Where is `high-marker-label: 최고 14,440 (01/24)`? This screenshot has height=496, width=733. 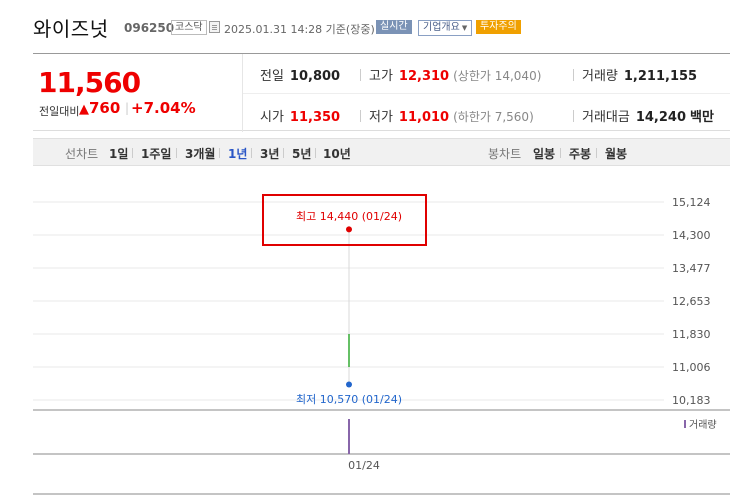 high-marker-label: 최고 14,440 (01/24) is located at coordinates (349, 216).